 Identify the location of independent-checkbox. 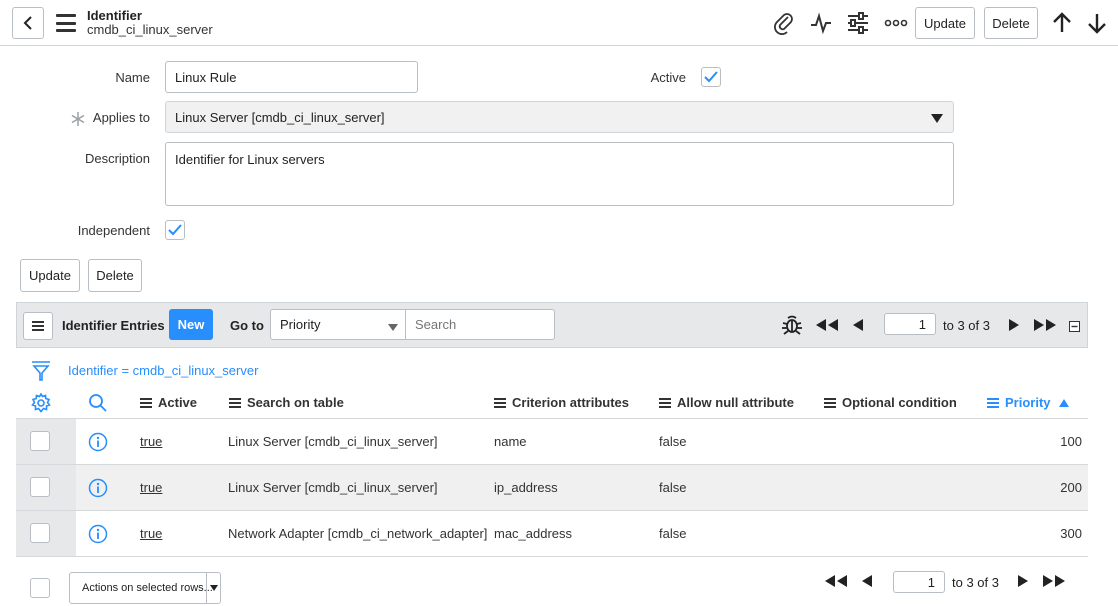
(175, 230).